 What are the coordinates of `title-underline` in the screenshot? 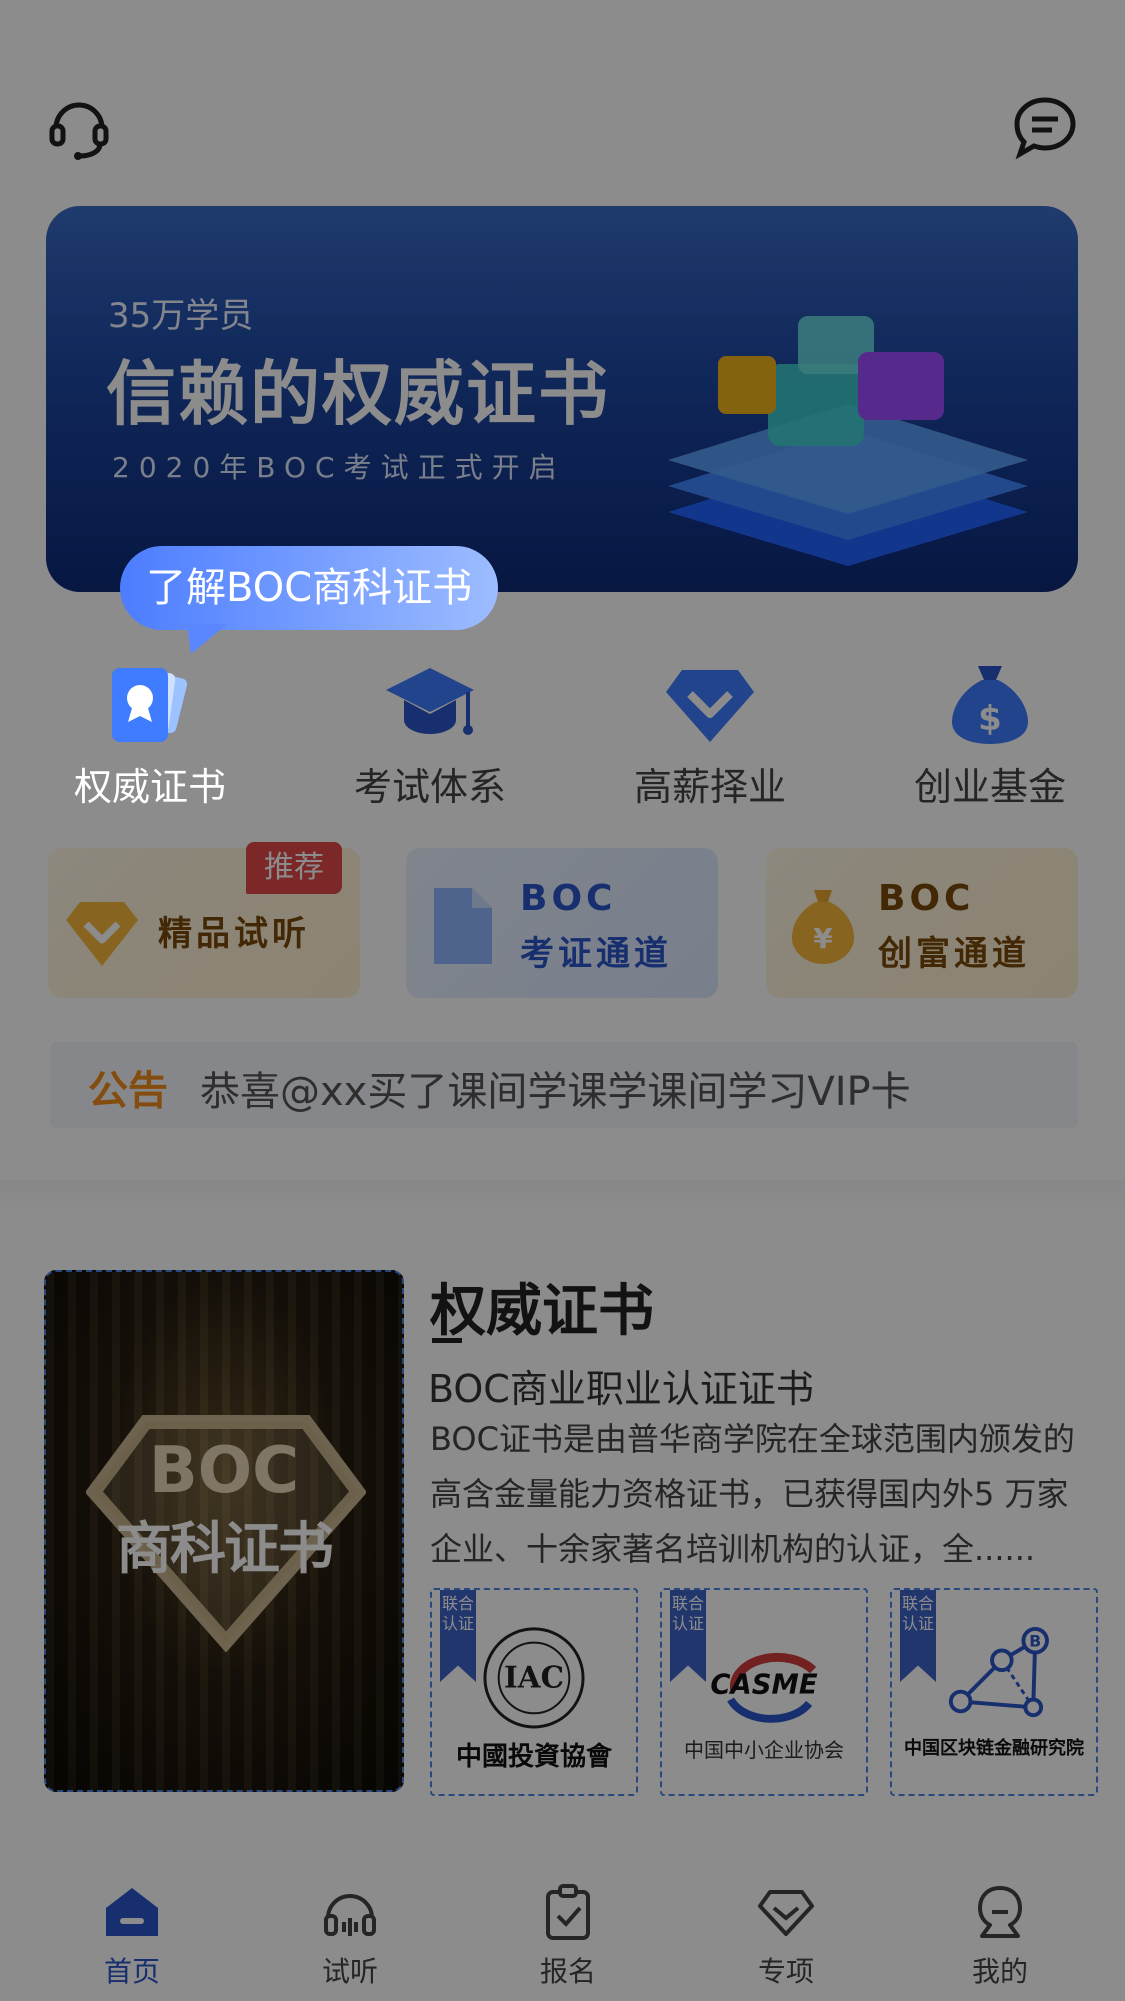 It's located at (447, 1340).